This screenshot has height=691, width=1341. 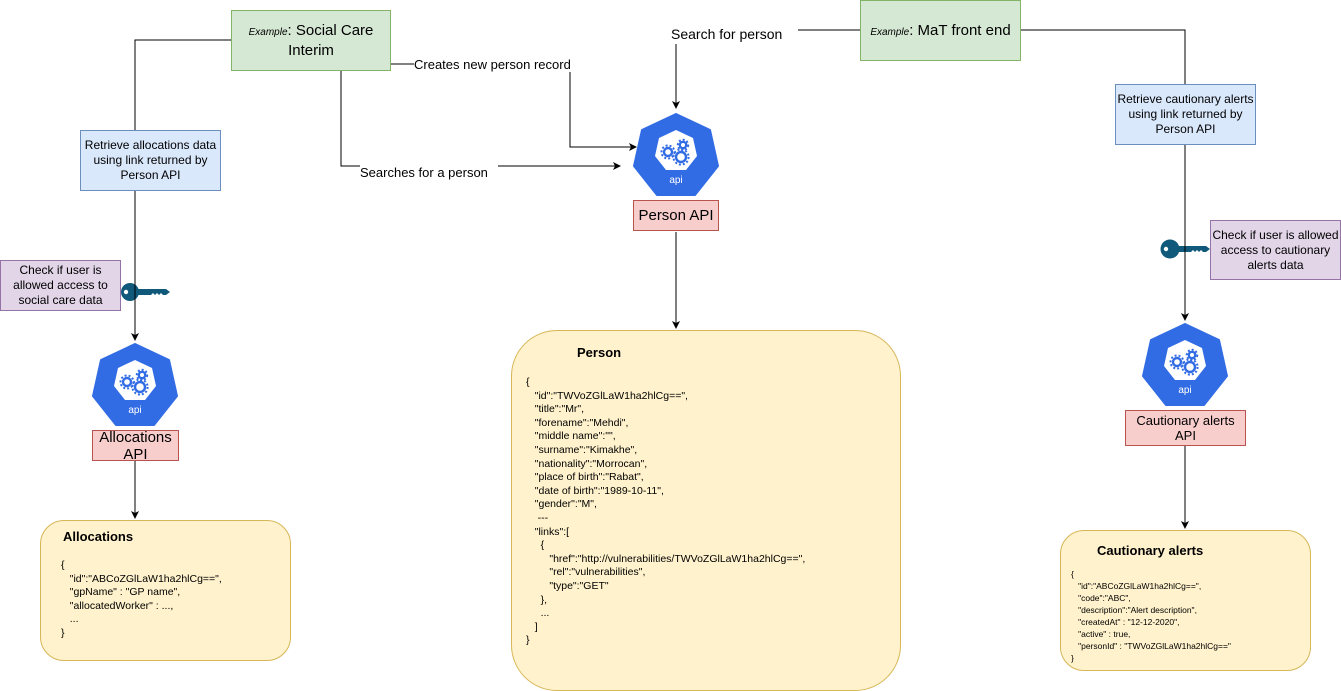 What do you see at coordinates (595, 490) in the screenshot?
I see `json-line: "date of birth":"1989-10-11",` at bounding box center [595, 490].